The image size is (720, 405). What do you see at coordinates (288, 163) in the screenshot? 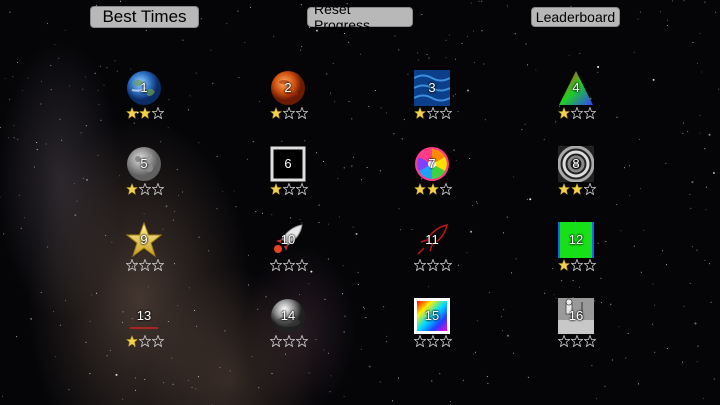
I see `level-number: 6` at bounding box center [288, 163].